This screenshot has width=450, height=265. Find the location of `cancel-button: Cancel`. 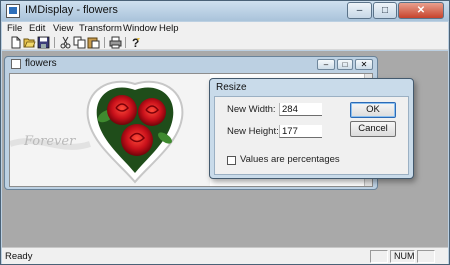

cancel-button: Cancel is located at coordinates (373, 129).